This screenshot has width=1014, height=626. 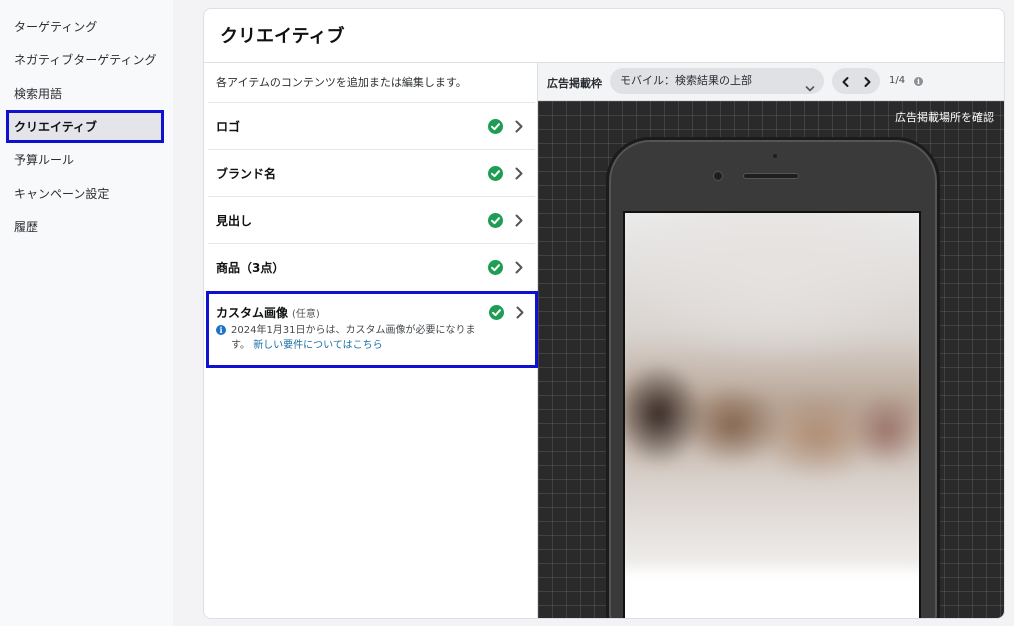 I want to click on creative-item-products: 商品（3点）, so click(x=371, y=266).